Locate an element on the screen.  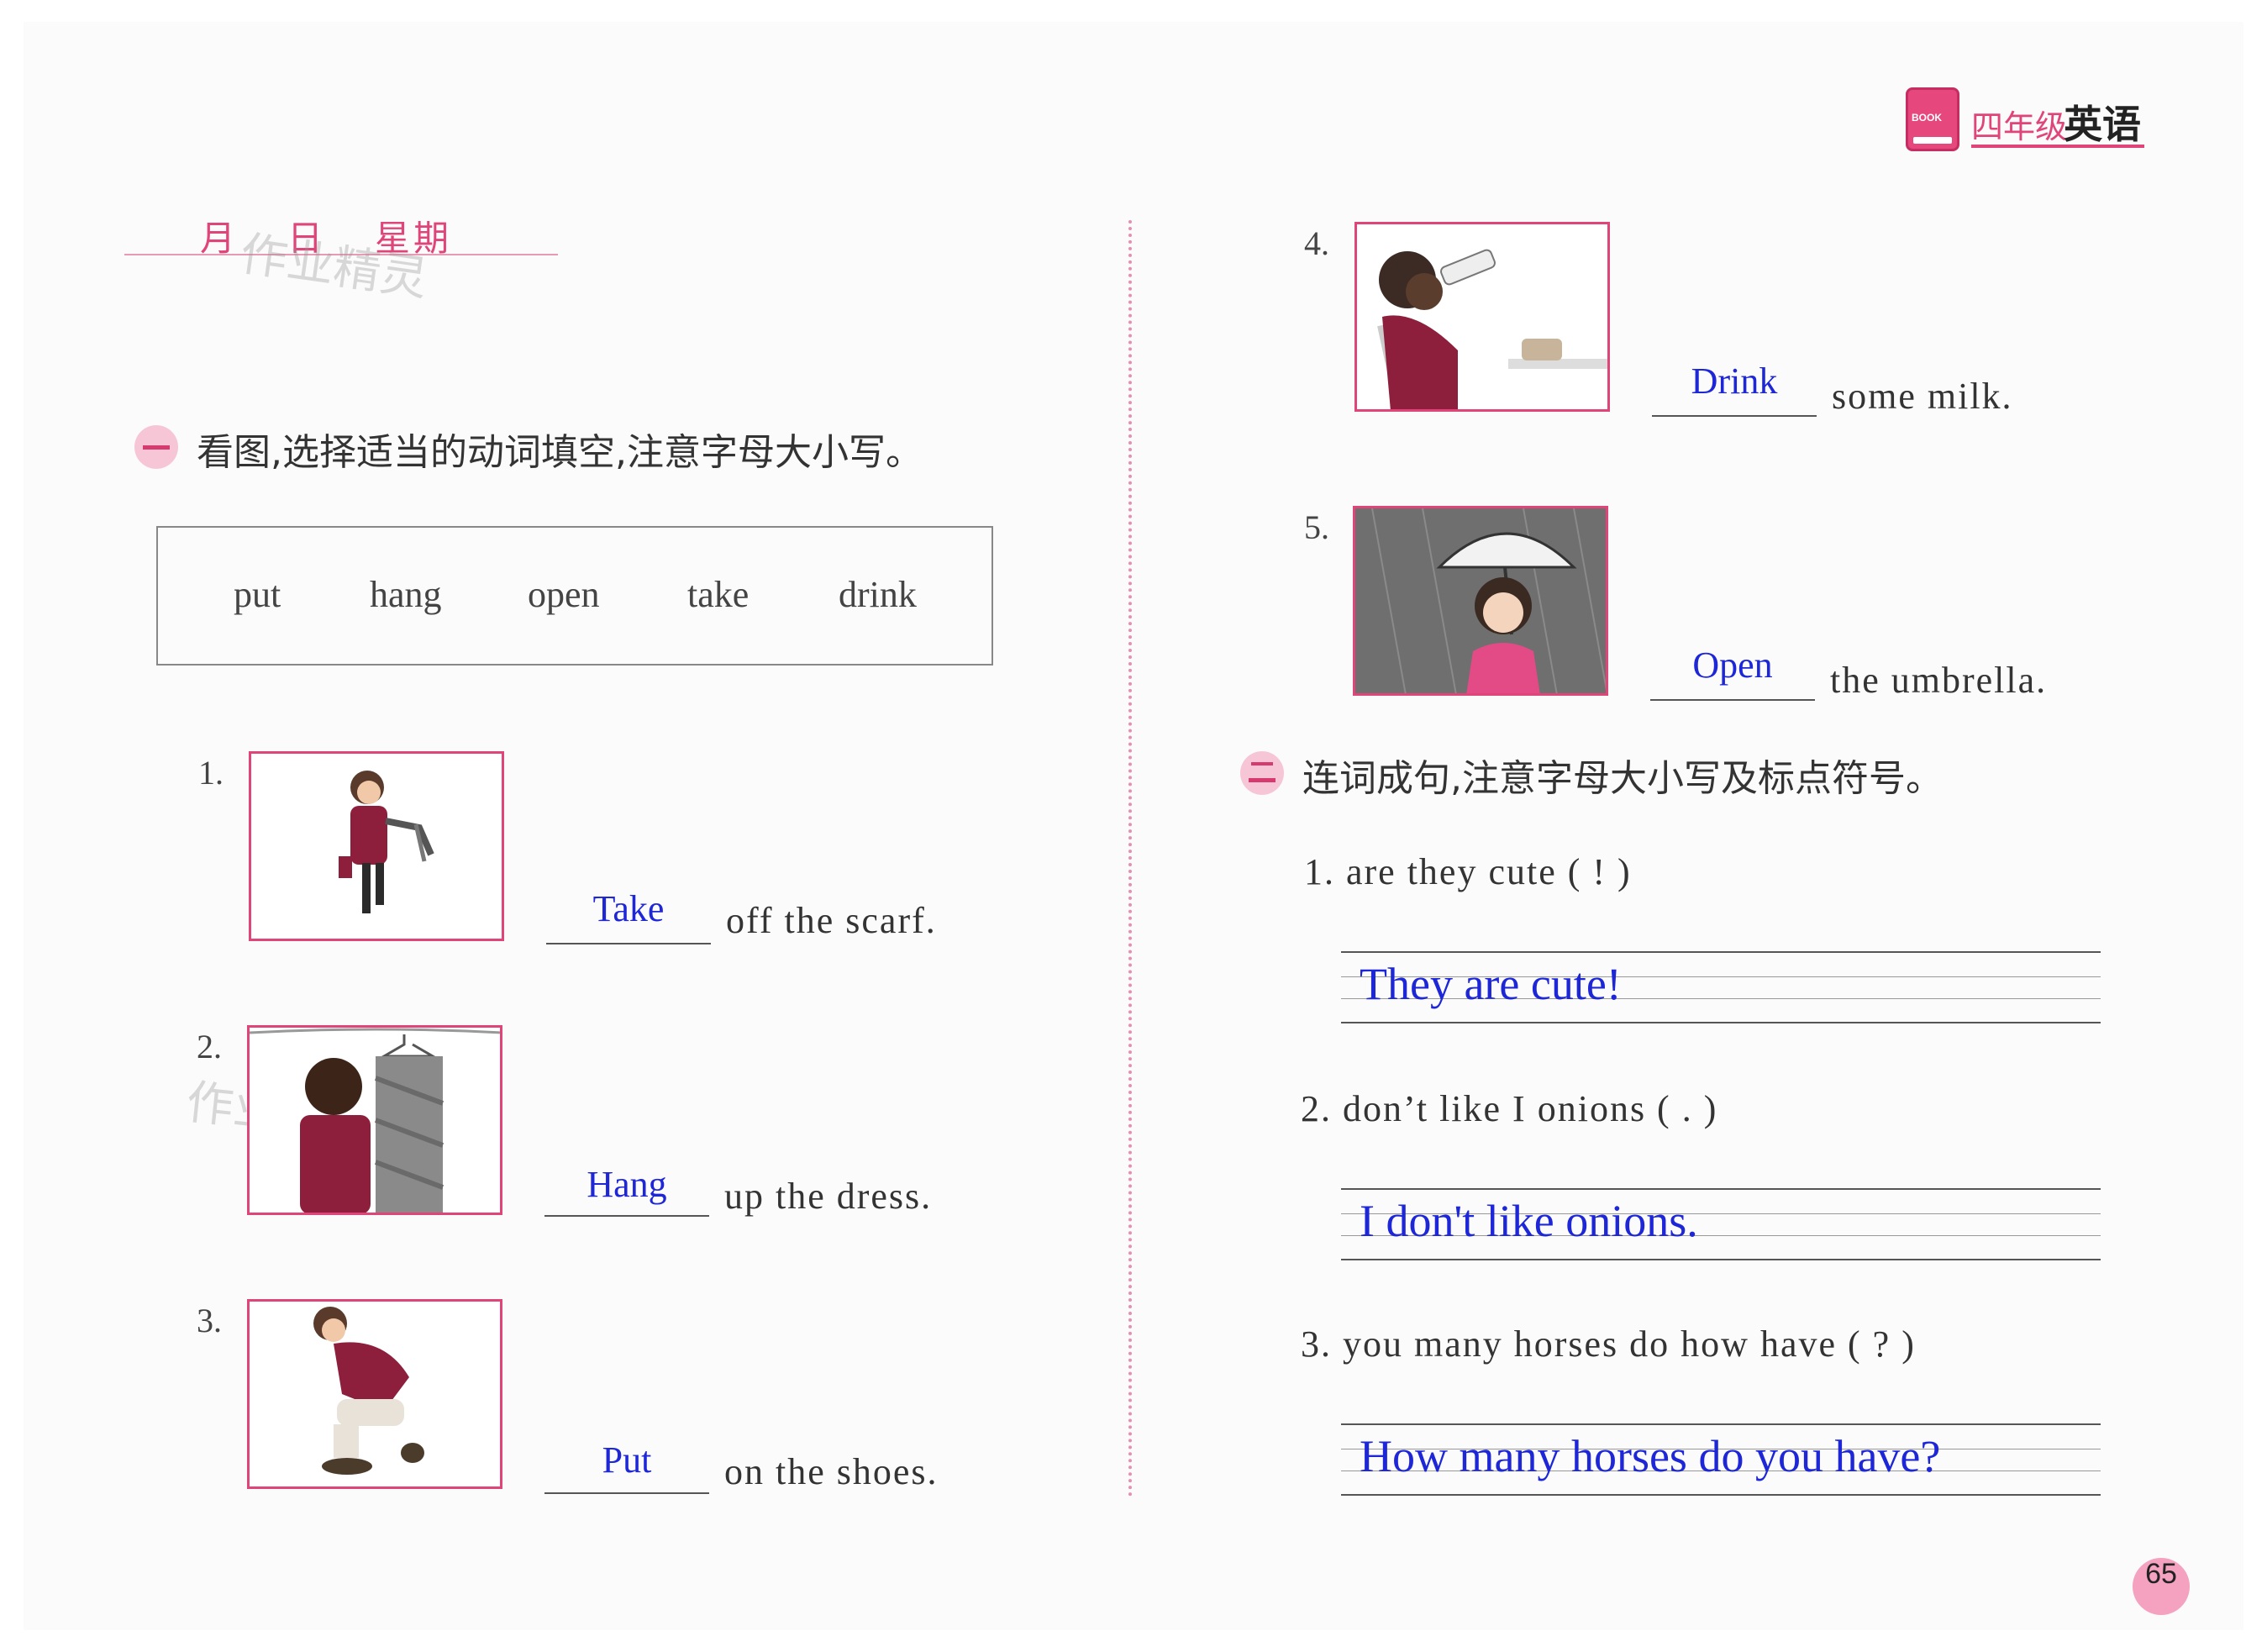
header-underline is located at coordinates (2057, 147).